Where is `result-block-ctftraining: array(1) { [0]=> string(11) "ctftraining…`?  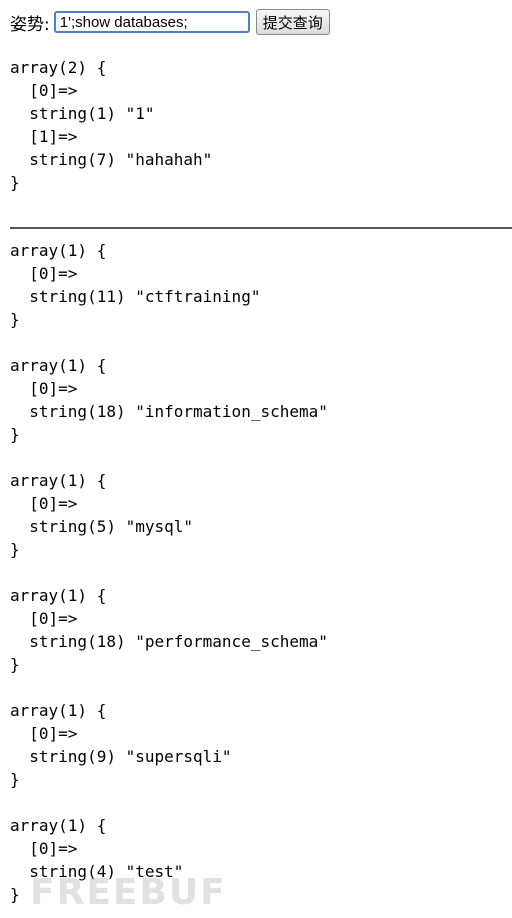
result-block-ctftraining: array(1) { [0]=> string(11) "ctftraining… is located at coordinates (135, 285).